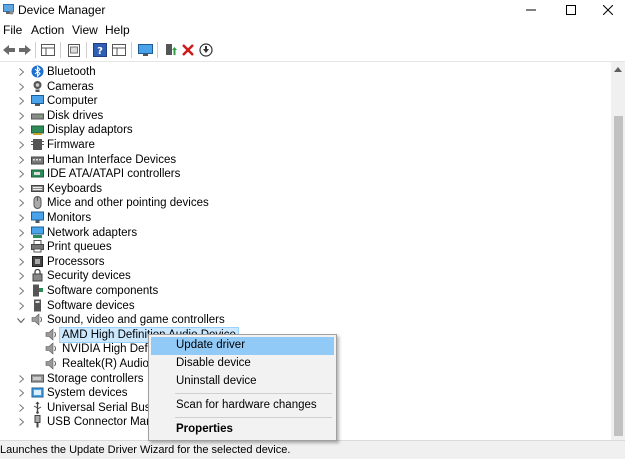  What do you see at coordinates (305, 291) in the screenshot?
I see `tree-category: Software components` at bounding box center [305, 291].